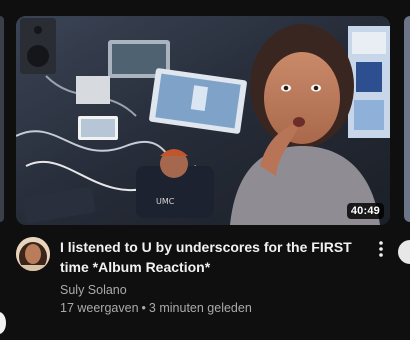 Image resolution: width=410 pixels, height=340 pixels. I want to click on previous-video-avatar-edge, so click(3, 323).